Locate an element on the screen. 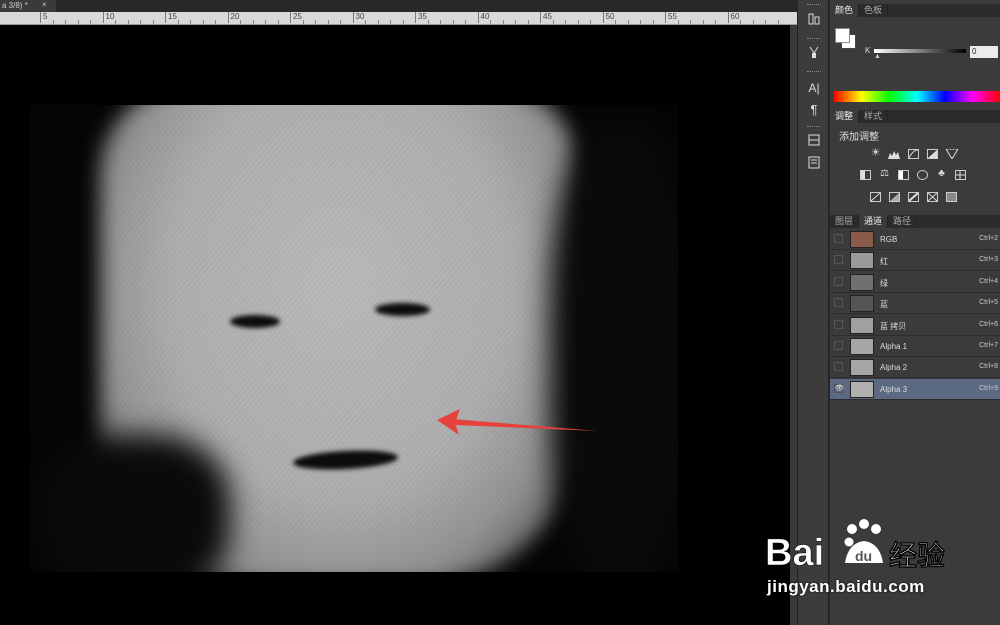  left-eye is located at coordinates (255, 321).